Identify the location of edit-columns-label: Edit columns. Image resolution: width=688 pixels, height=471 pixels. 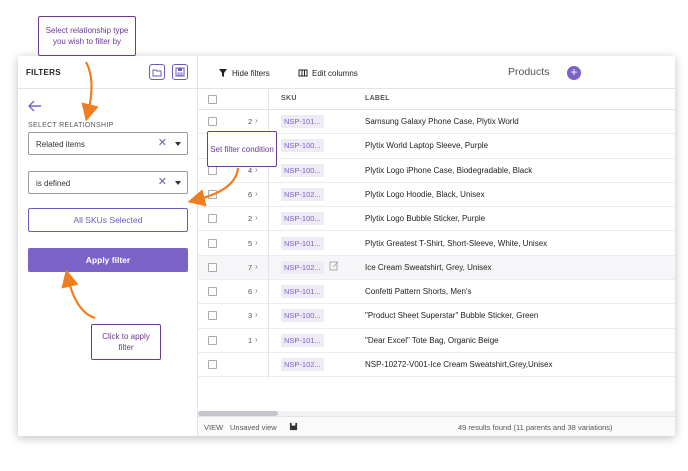
(335, 73).